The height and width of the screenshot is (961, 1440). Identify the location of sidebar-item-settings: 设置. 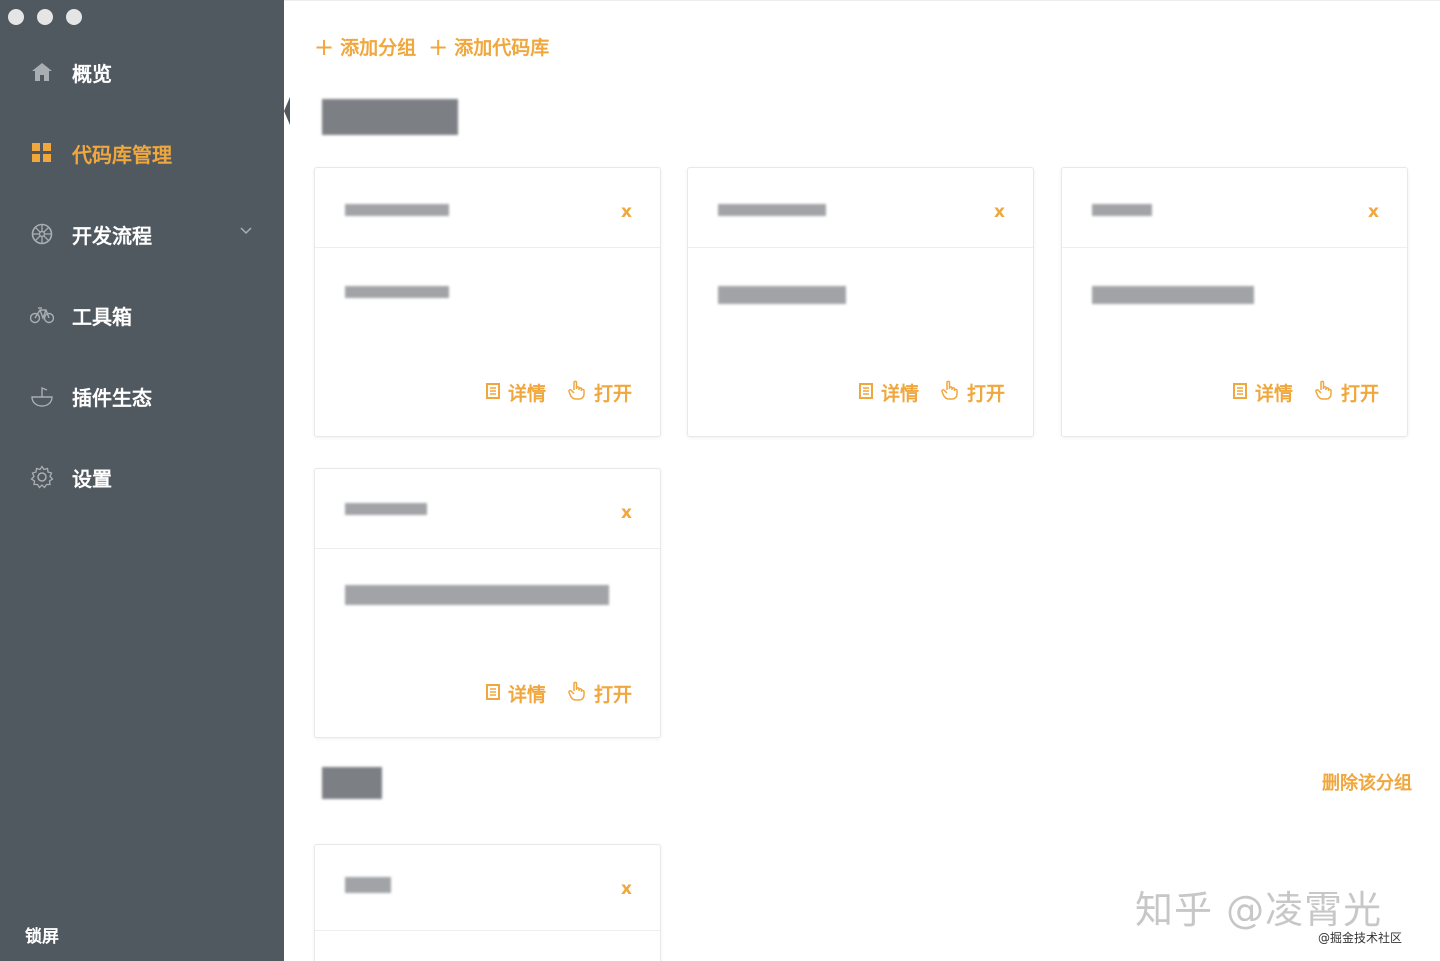
(71, 477).